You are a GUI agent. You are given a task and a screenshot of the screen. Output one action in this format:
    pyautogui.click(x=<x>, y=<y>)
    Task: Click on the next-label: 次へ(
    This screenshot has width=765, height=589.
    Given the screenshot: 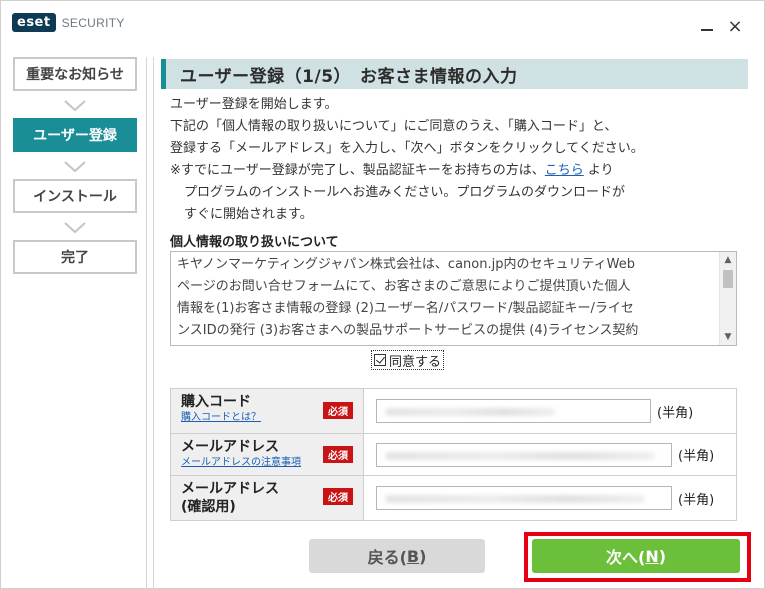 What is the action you would take?
    pyautogui.click(x=625, y=557)
    